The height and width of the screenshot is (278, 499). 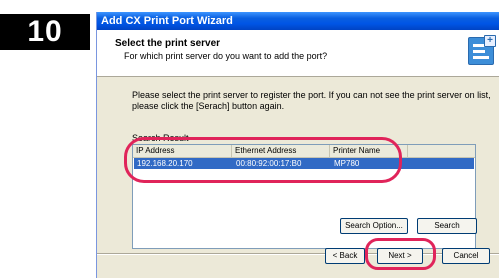 I want to click on page-title: Select the print server, so click(x=168, y=43).